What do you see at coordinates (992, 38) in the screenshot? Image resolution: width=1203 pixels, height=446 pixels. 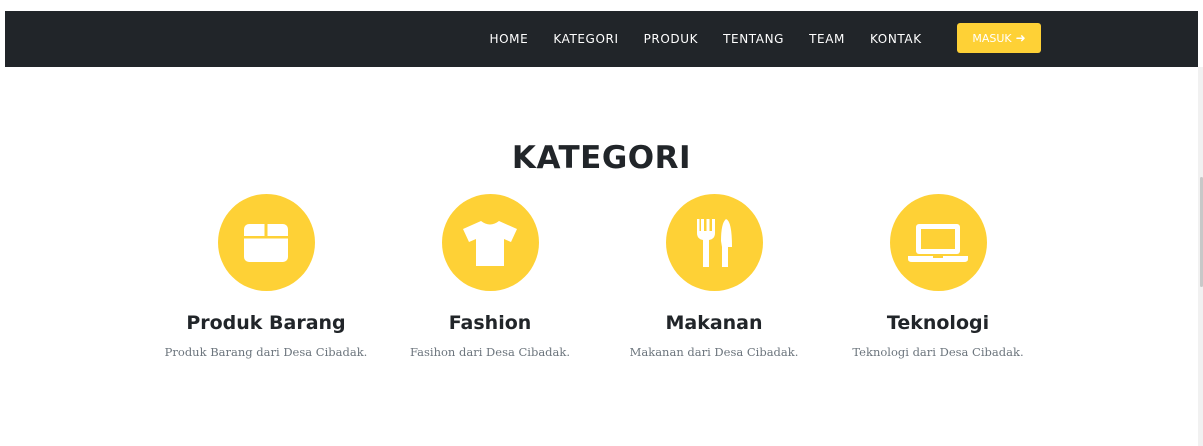 I see `login-button-label: MASUK` at bounding box center [992, 38].